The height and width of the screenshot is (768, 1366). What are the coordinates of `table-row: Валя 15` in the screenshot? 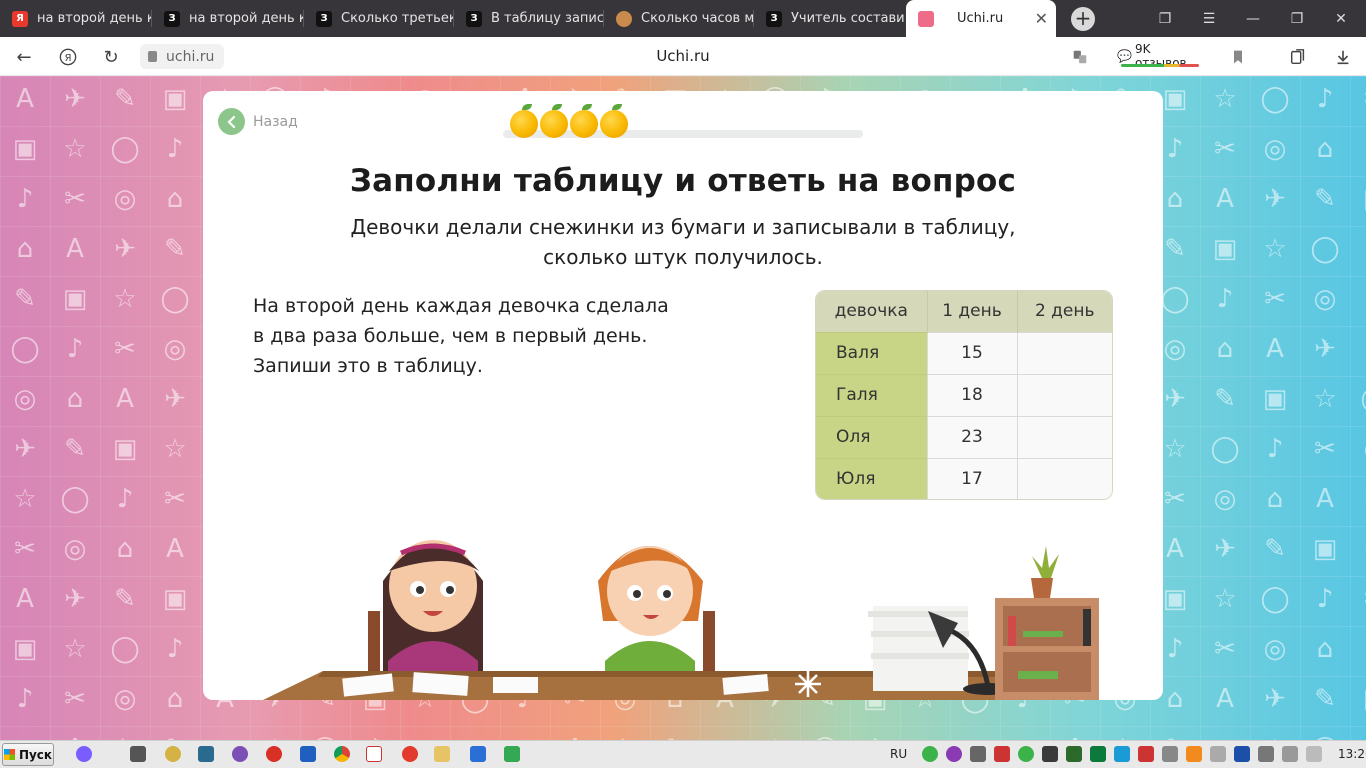 It's located at (964, 352).